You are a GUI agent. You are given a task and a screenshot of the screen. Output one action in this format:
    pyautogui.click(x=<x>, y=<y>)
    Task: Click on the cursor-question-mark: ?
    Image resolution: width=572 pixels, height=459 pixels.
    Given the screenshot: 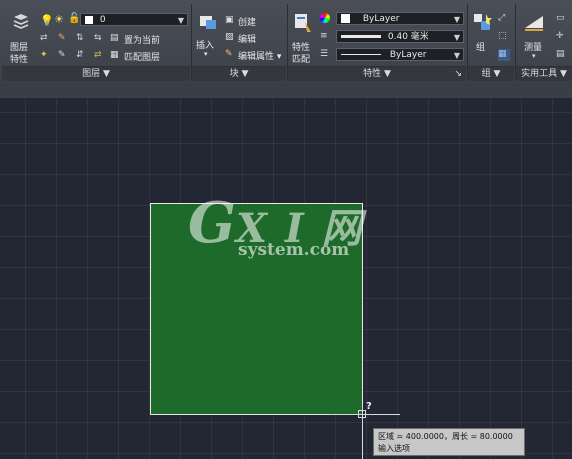 What is the action you would take?
    pyautogui.click(x=369, y=406)
    